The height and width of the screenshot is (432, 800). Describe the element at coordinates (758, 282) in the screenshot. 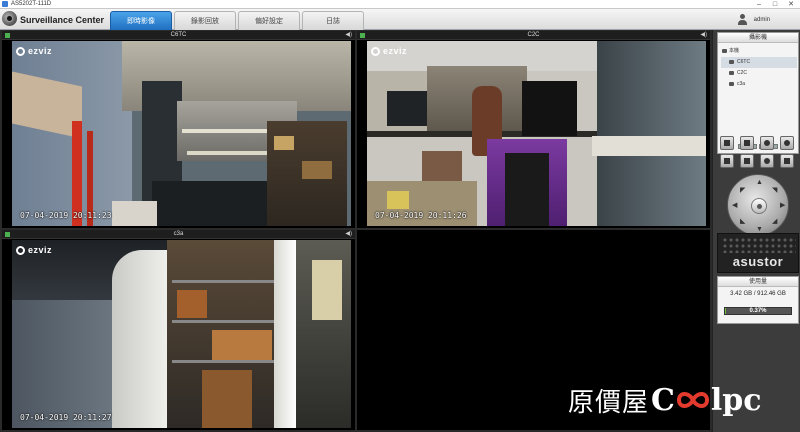

I see `usage-title: 使用量` at that location.